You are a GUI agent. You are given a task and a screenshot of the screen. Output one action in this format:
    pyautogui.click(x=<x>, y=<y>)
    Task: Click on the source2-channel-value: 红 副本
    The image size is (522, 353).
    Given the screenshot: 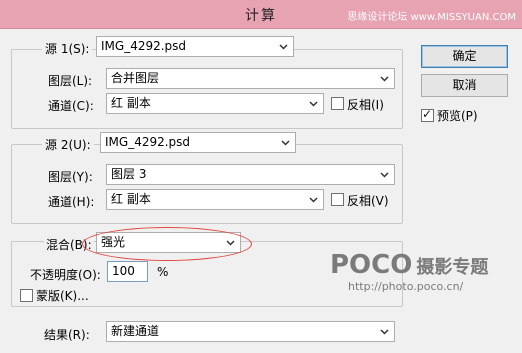 What is the action you would take?
    pyautogui.click(x=131, y=199)
    